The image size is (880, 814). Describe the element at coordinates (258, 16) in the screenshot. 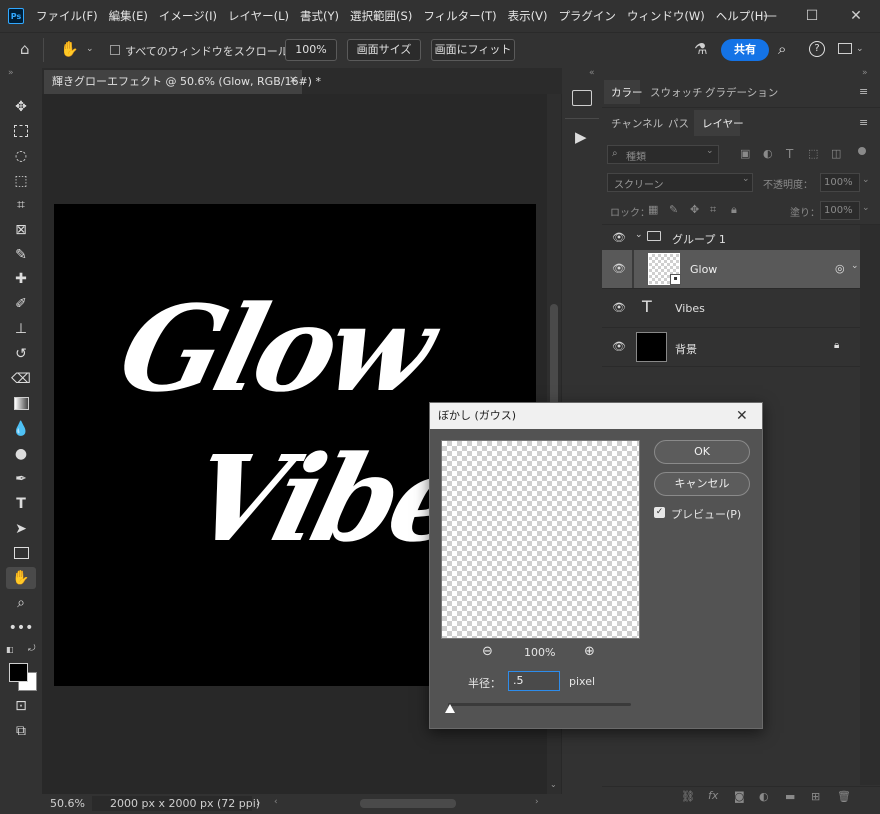

I see `menu-layer: レイヤー(L)` at that location.